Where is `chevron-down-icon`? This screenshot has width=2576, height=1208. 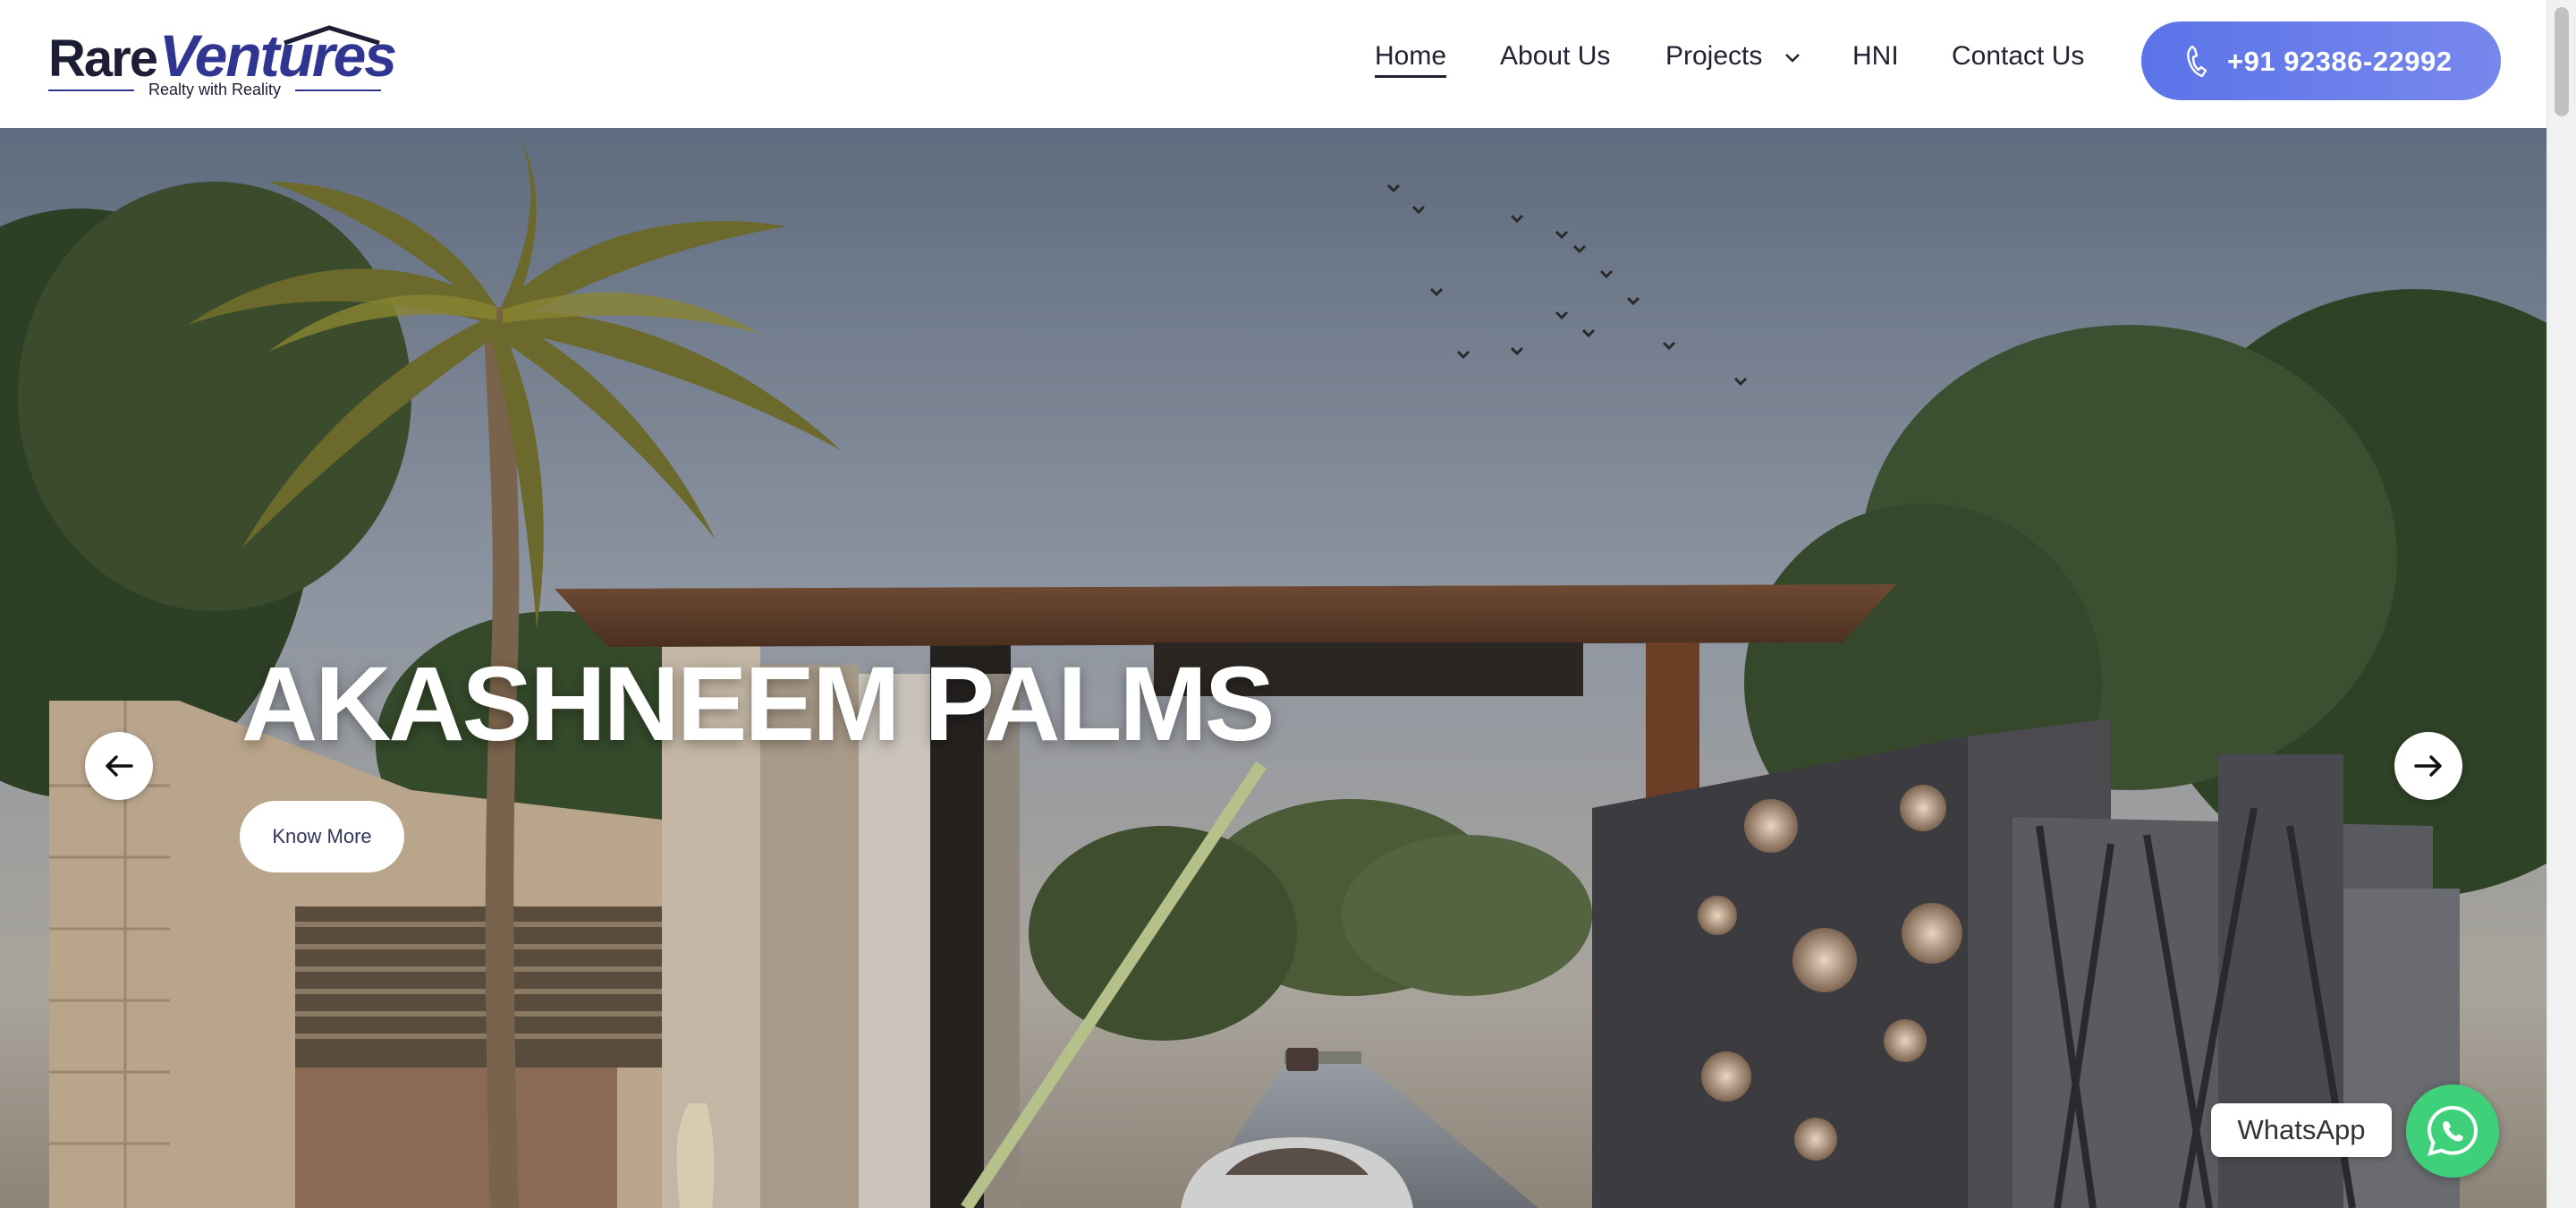
chevron-down-icon is located at coordinates (1792, 58).